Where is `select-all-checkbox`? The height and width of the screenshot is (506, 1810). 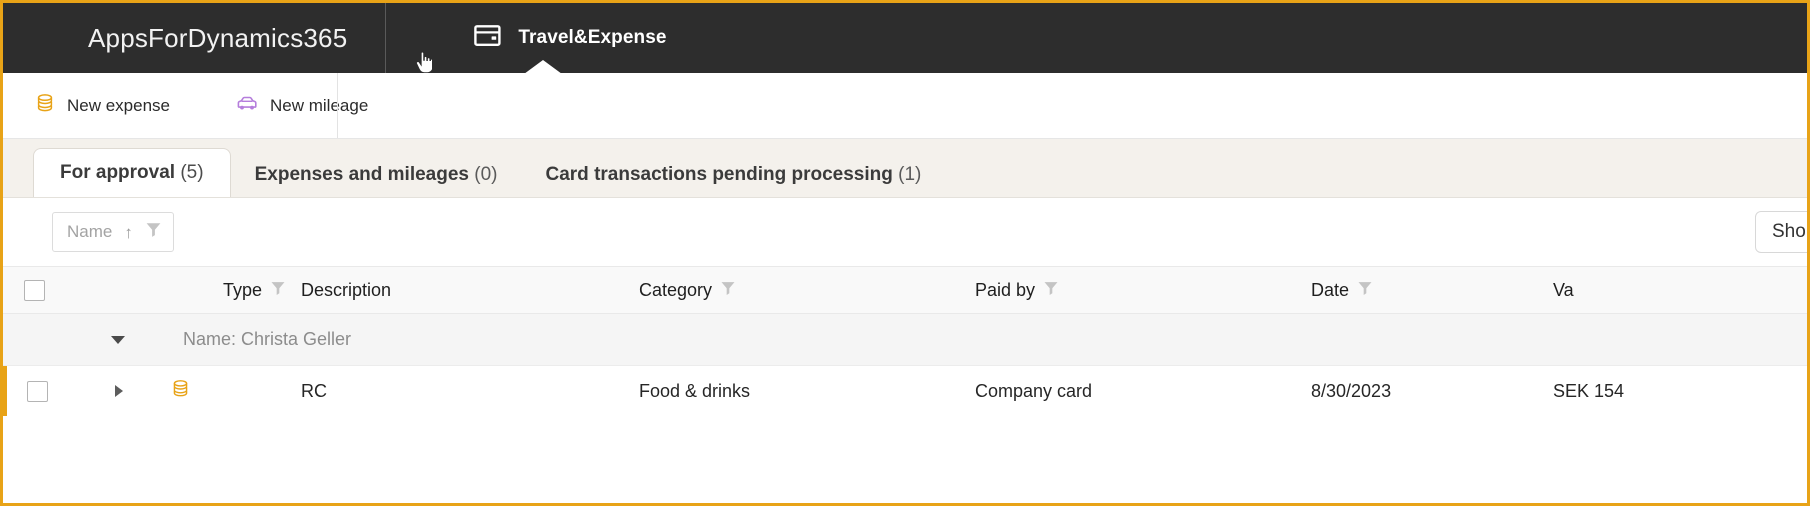
select-all-checkbox is located at coordinates (34, 290).